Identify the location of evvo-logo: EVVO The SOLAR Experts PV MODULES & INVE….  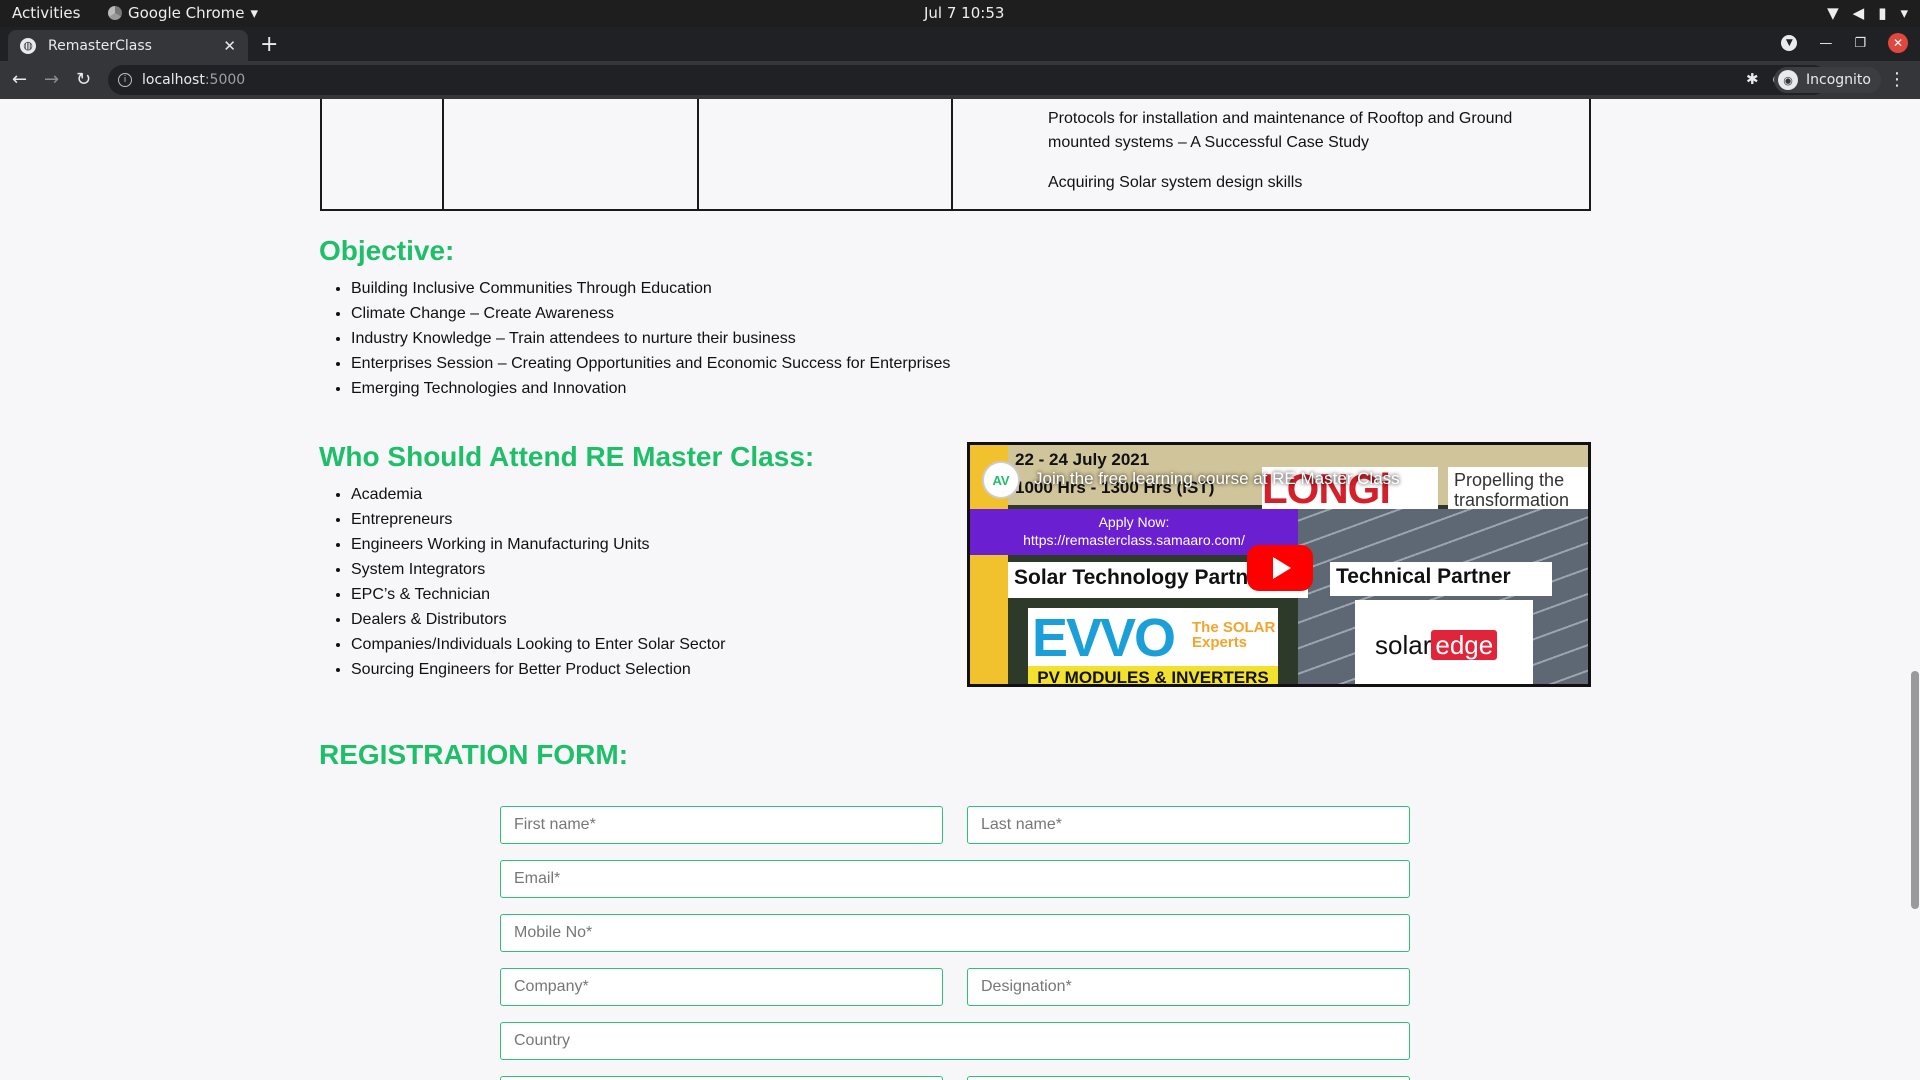
(1153, 646).